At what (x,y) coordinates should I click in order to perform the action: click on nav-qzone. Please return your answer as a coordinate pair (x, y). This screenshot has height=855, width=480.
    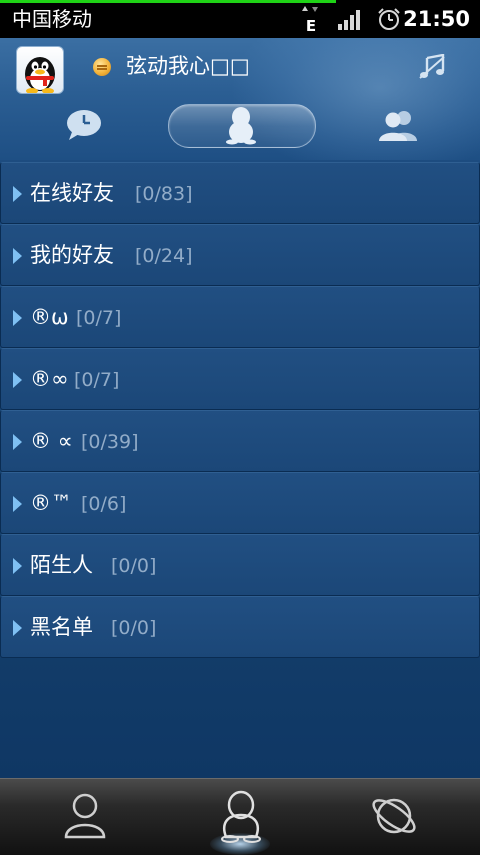
    Looking at the image, I should click on (394, 817).